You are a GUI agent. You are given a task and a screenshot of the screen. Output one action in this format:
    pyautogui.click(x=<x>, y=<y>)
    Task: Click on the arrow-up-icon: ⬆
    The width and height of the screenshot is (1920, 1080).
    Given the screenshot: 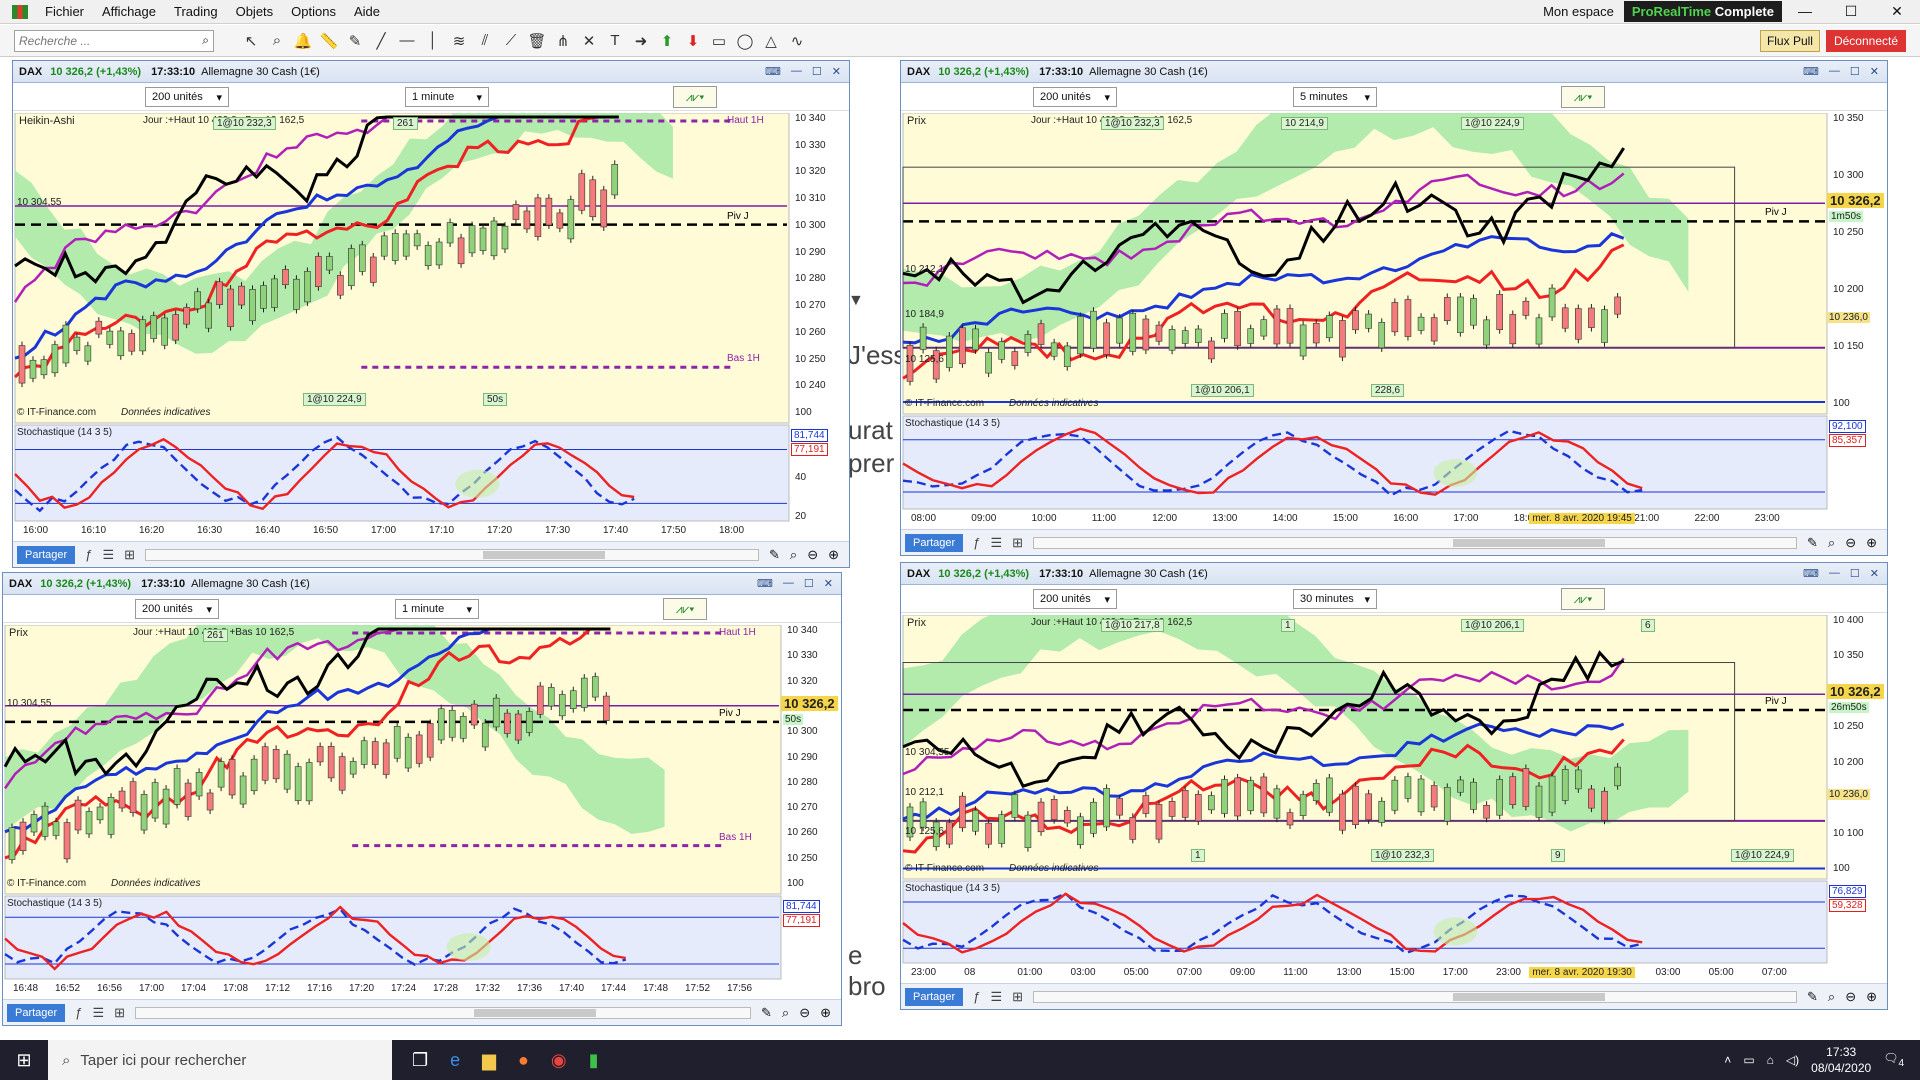 What is the action you would take?
    pyautogui.click(x=667, y=41)
    